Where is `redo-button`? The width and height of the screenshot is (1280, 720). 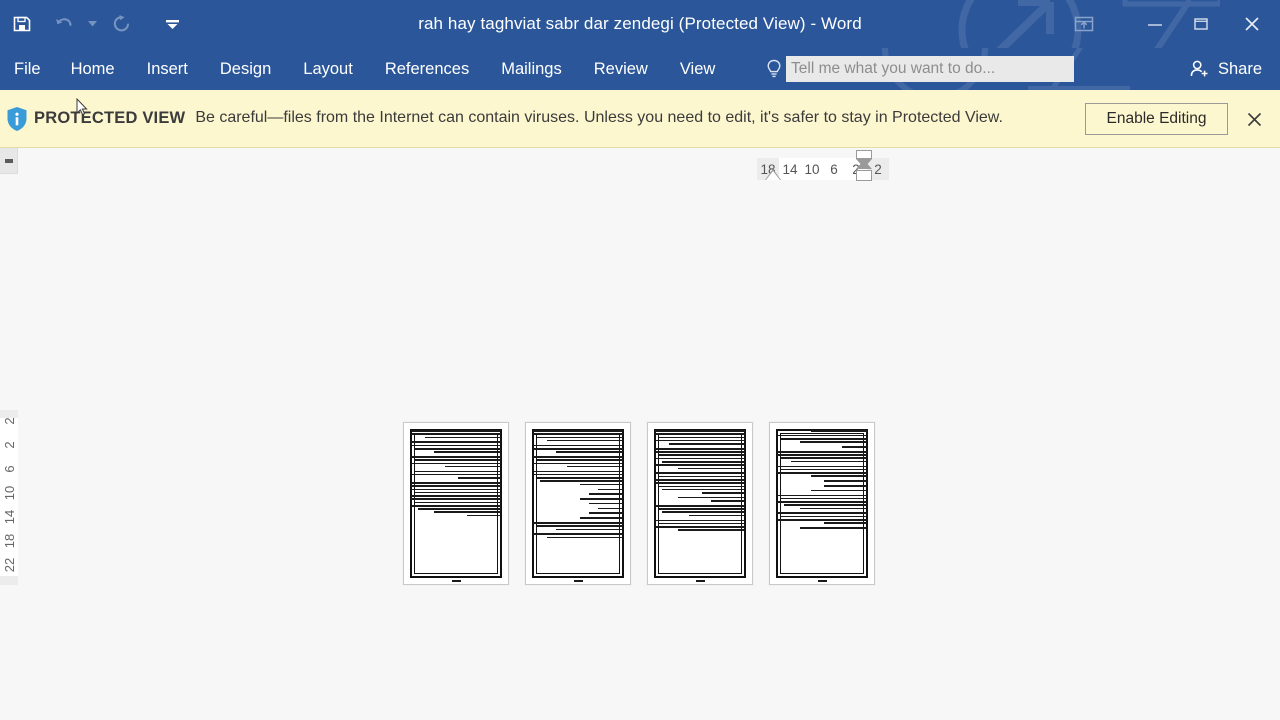
redo-button is located at coordinates (122, 24).